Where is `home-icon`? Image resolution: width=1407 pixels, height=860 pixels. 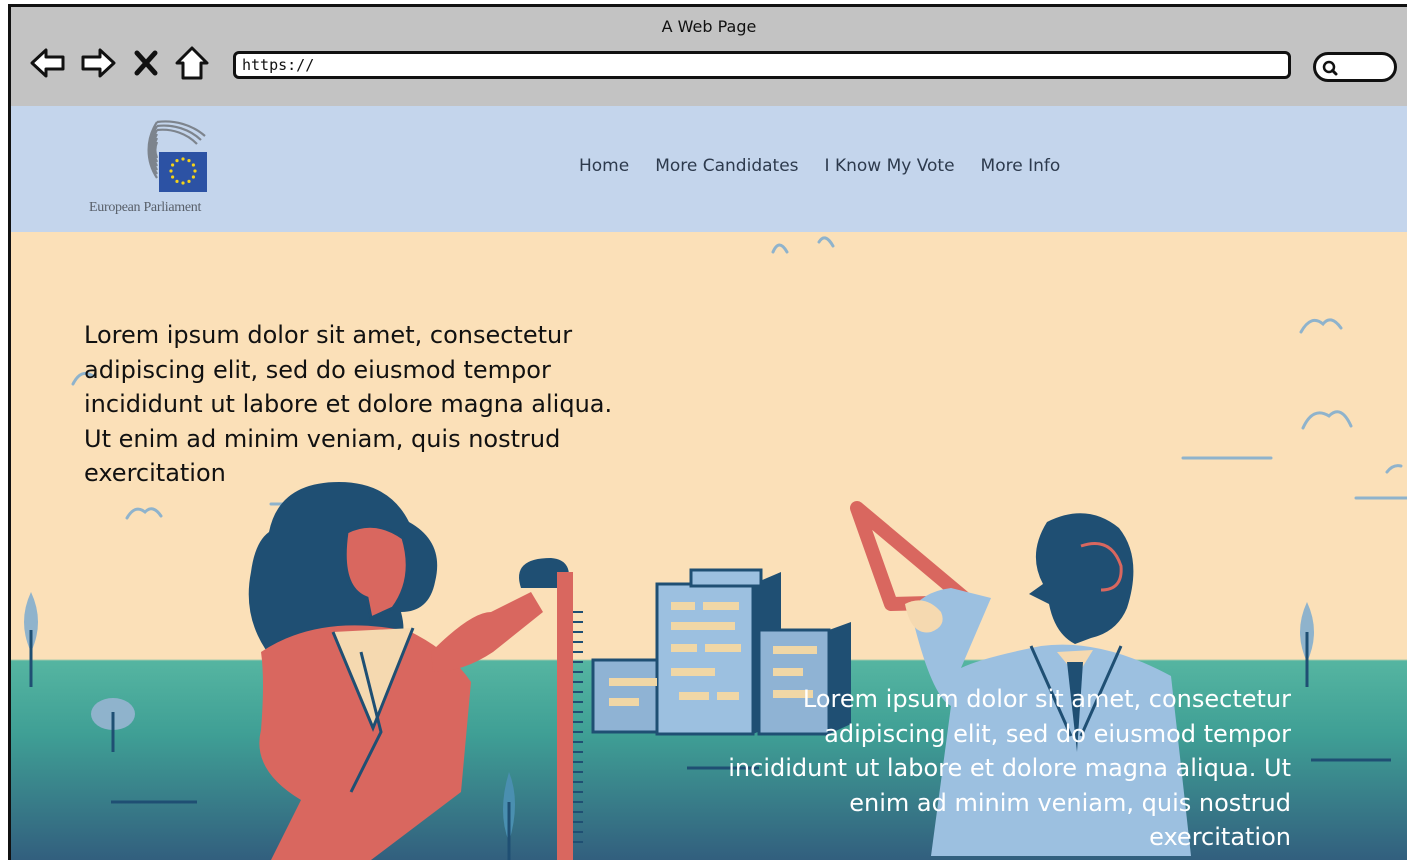
home-icon is located at coordinates (192, 63).